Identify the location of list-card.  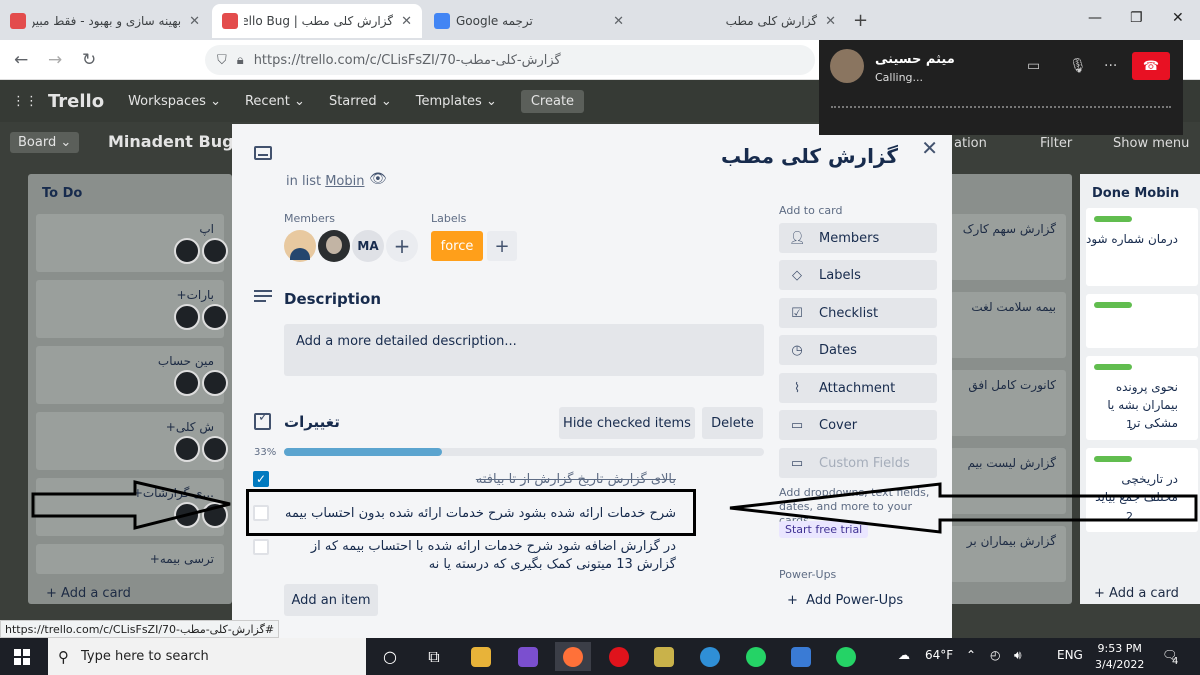
(1142, 321).